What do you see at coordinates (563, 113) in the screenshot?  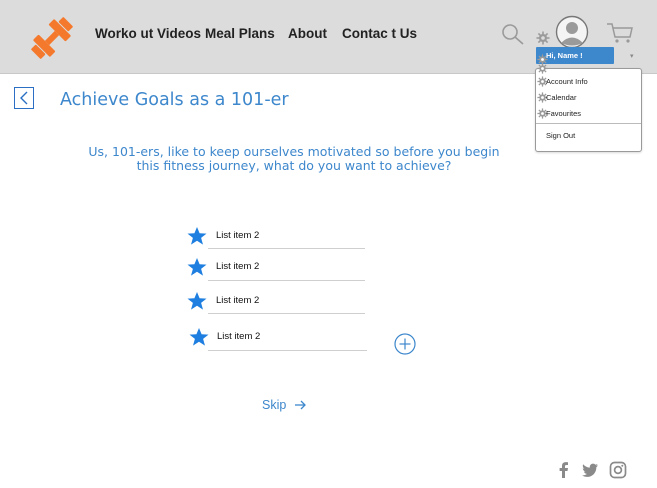 I see `menu-item-favourites: Favourites` at bounding box center [563, 113].